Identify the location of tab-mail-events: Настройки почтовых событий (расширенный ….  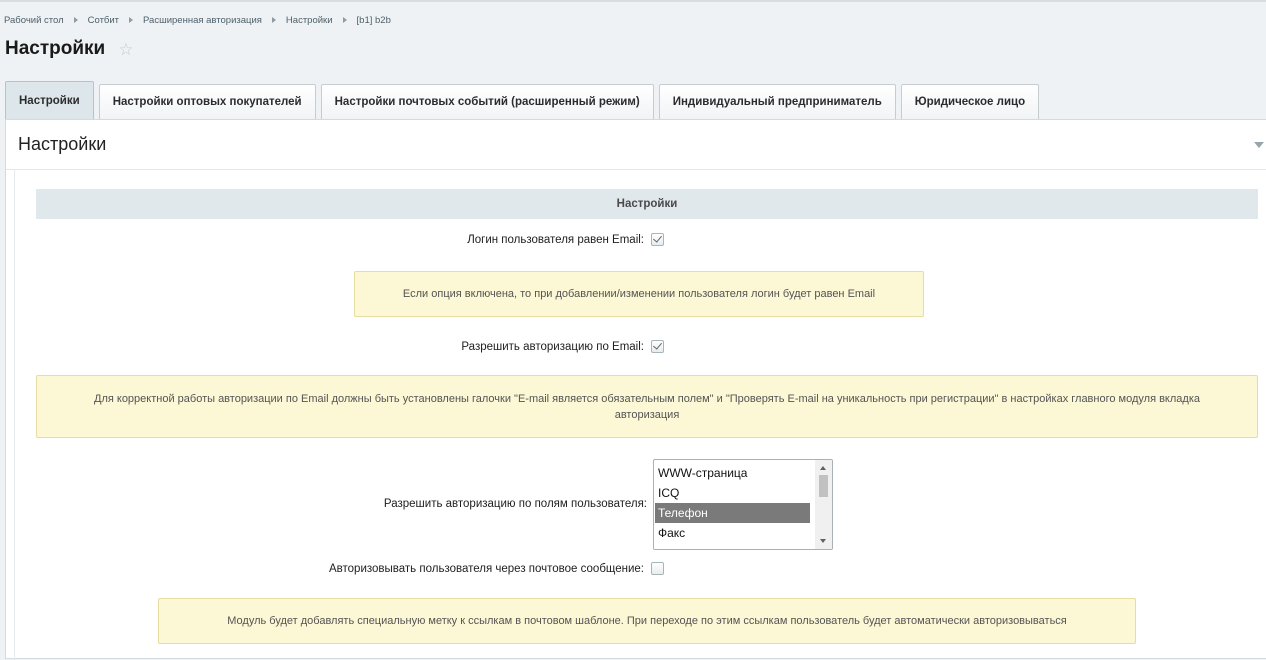
(487, 101).